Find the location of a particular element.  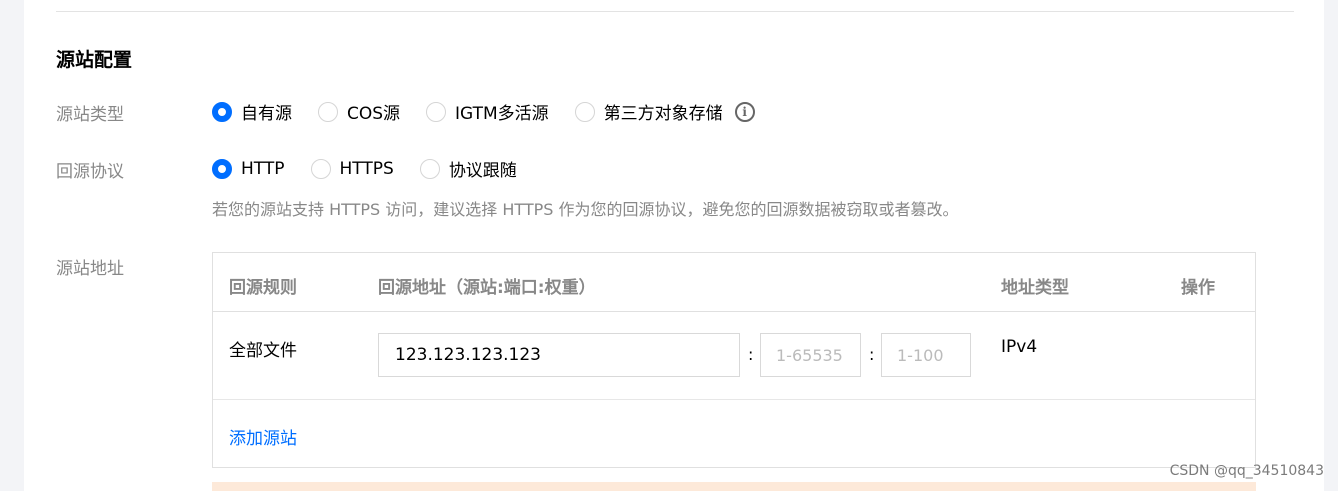

origin-protocol-radio-group: HTTP HTTPS 协议跟随 is located at coordinates (377, 168).